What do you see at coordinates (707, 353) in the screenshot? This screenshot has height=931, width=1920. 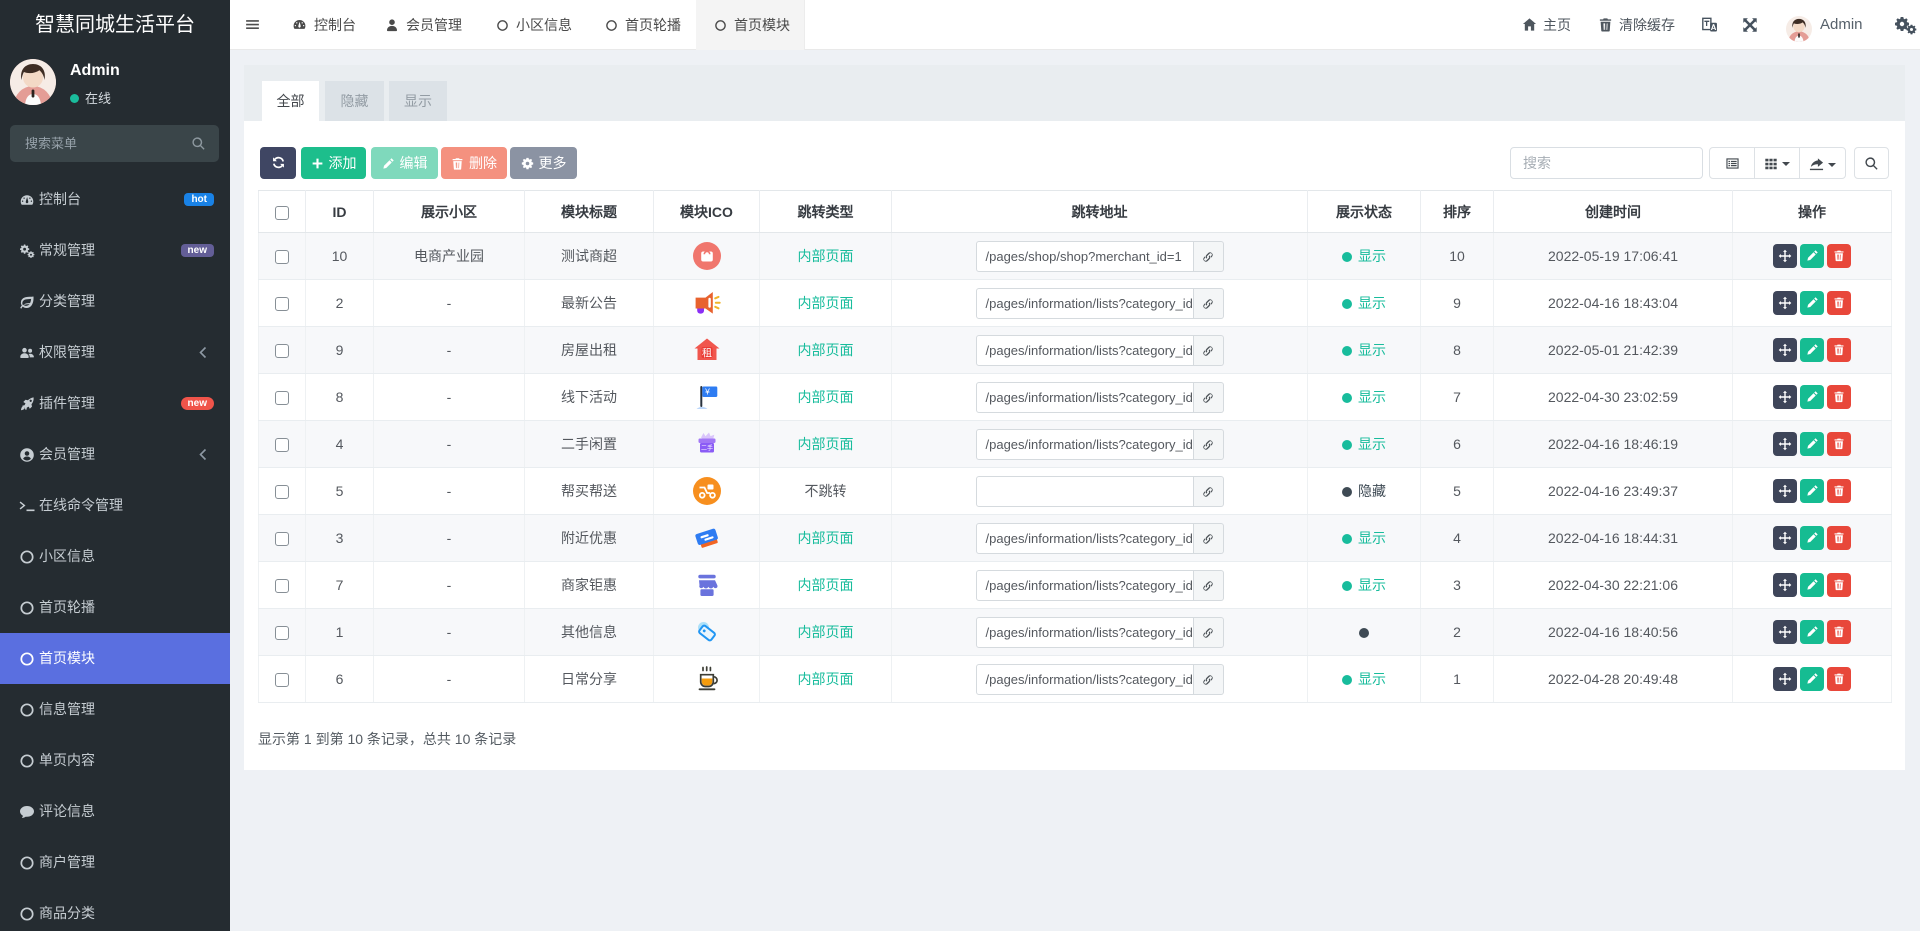 I see `svg-text: 租` at bounding box center [707, 353].